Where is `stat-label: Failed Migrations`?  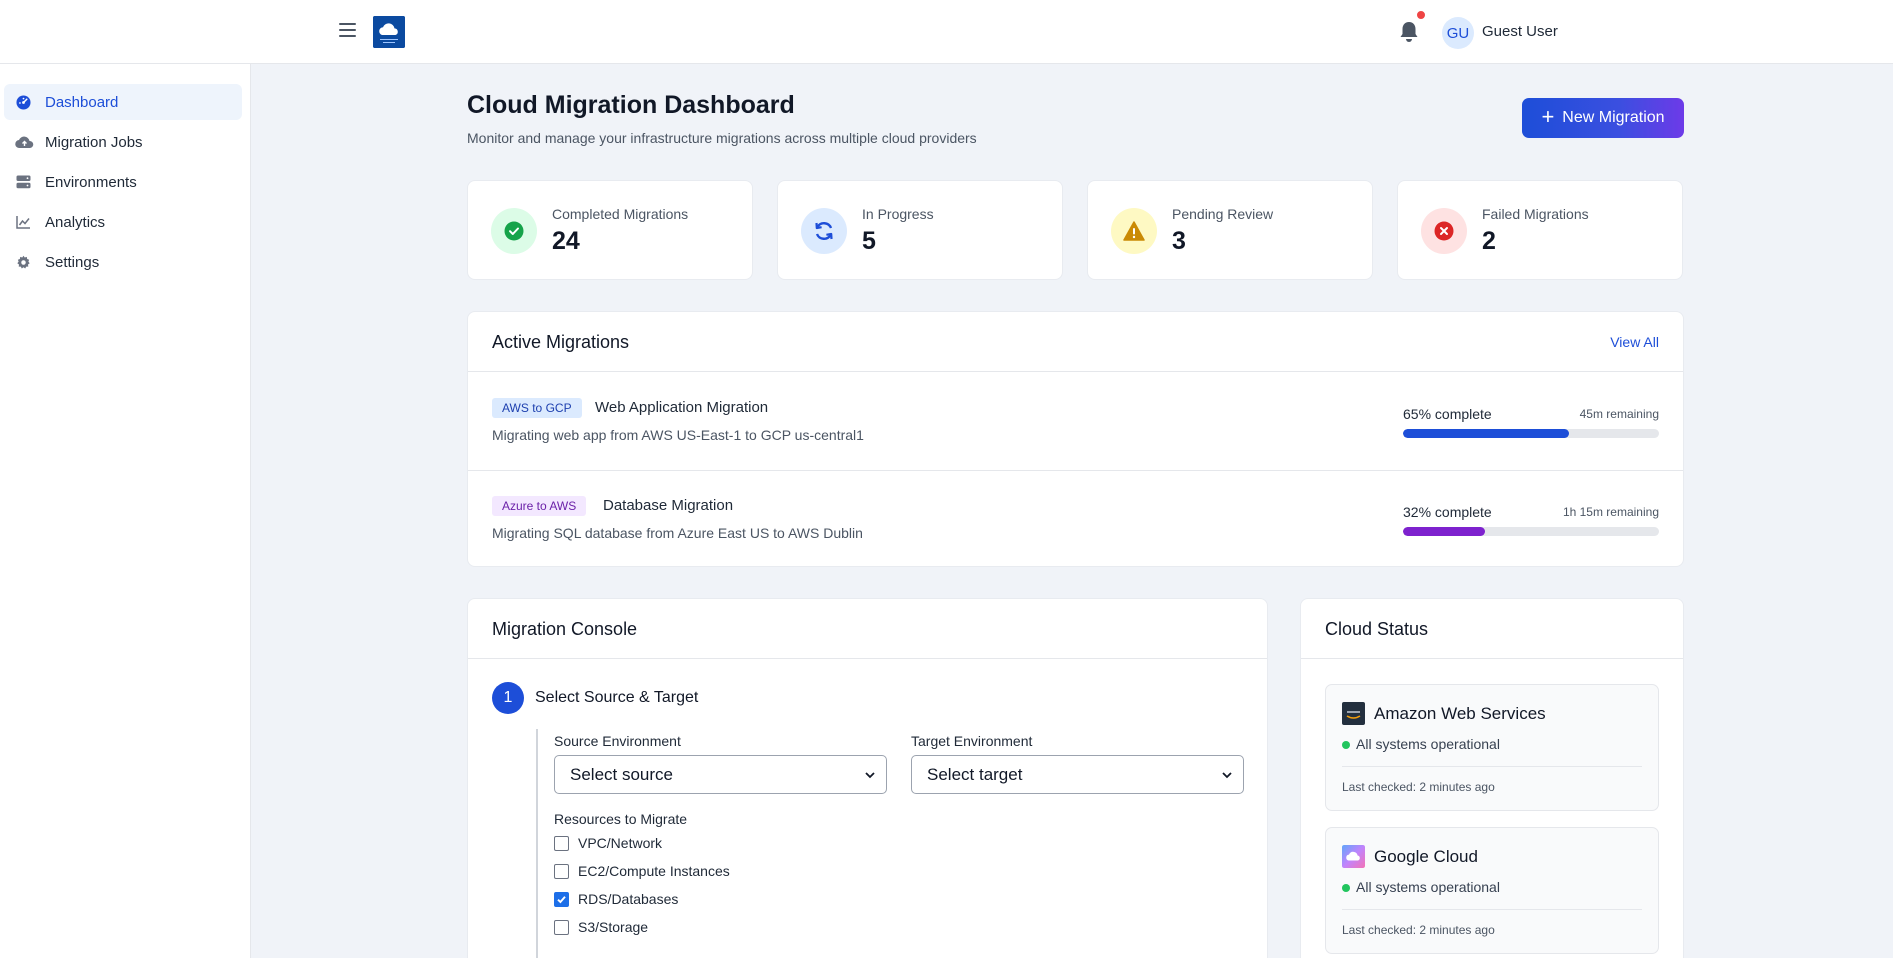 stat-label: Failed Migrations is located at coordinates (1535, 214).